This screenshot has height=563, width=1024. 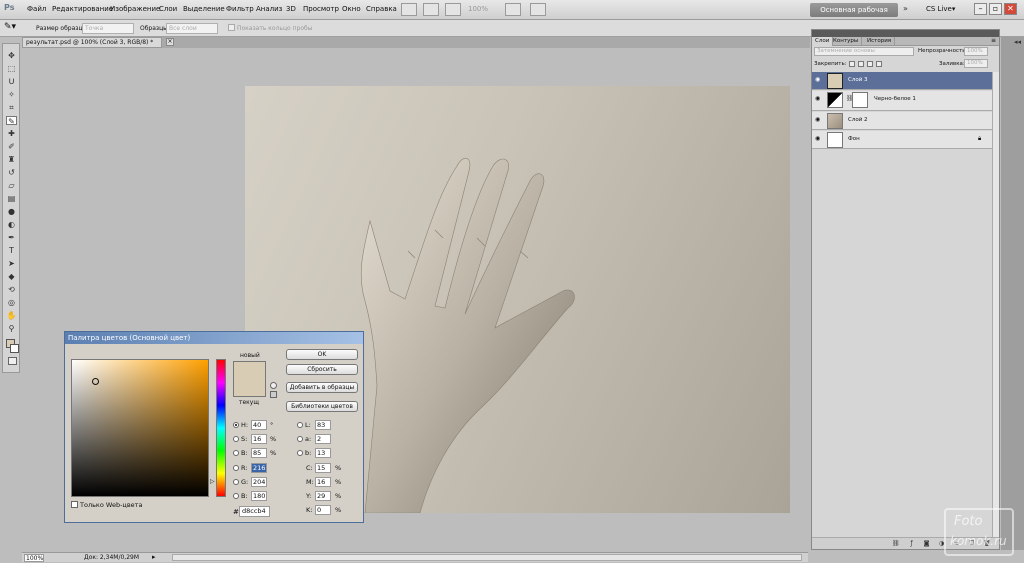 I want to click on quick-select-tool-icon: ✧, so click(x=11, y=94).